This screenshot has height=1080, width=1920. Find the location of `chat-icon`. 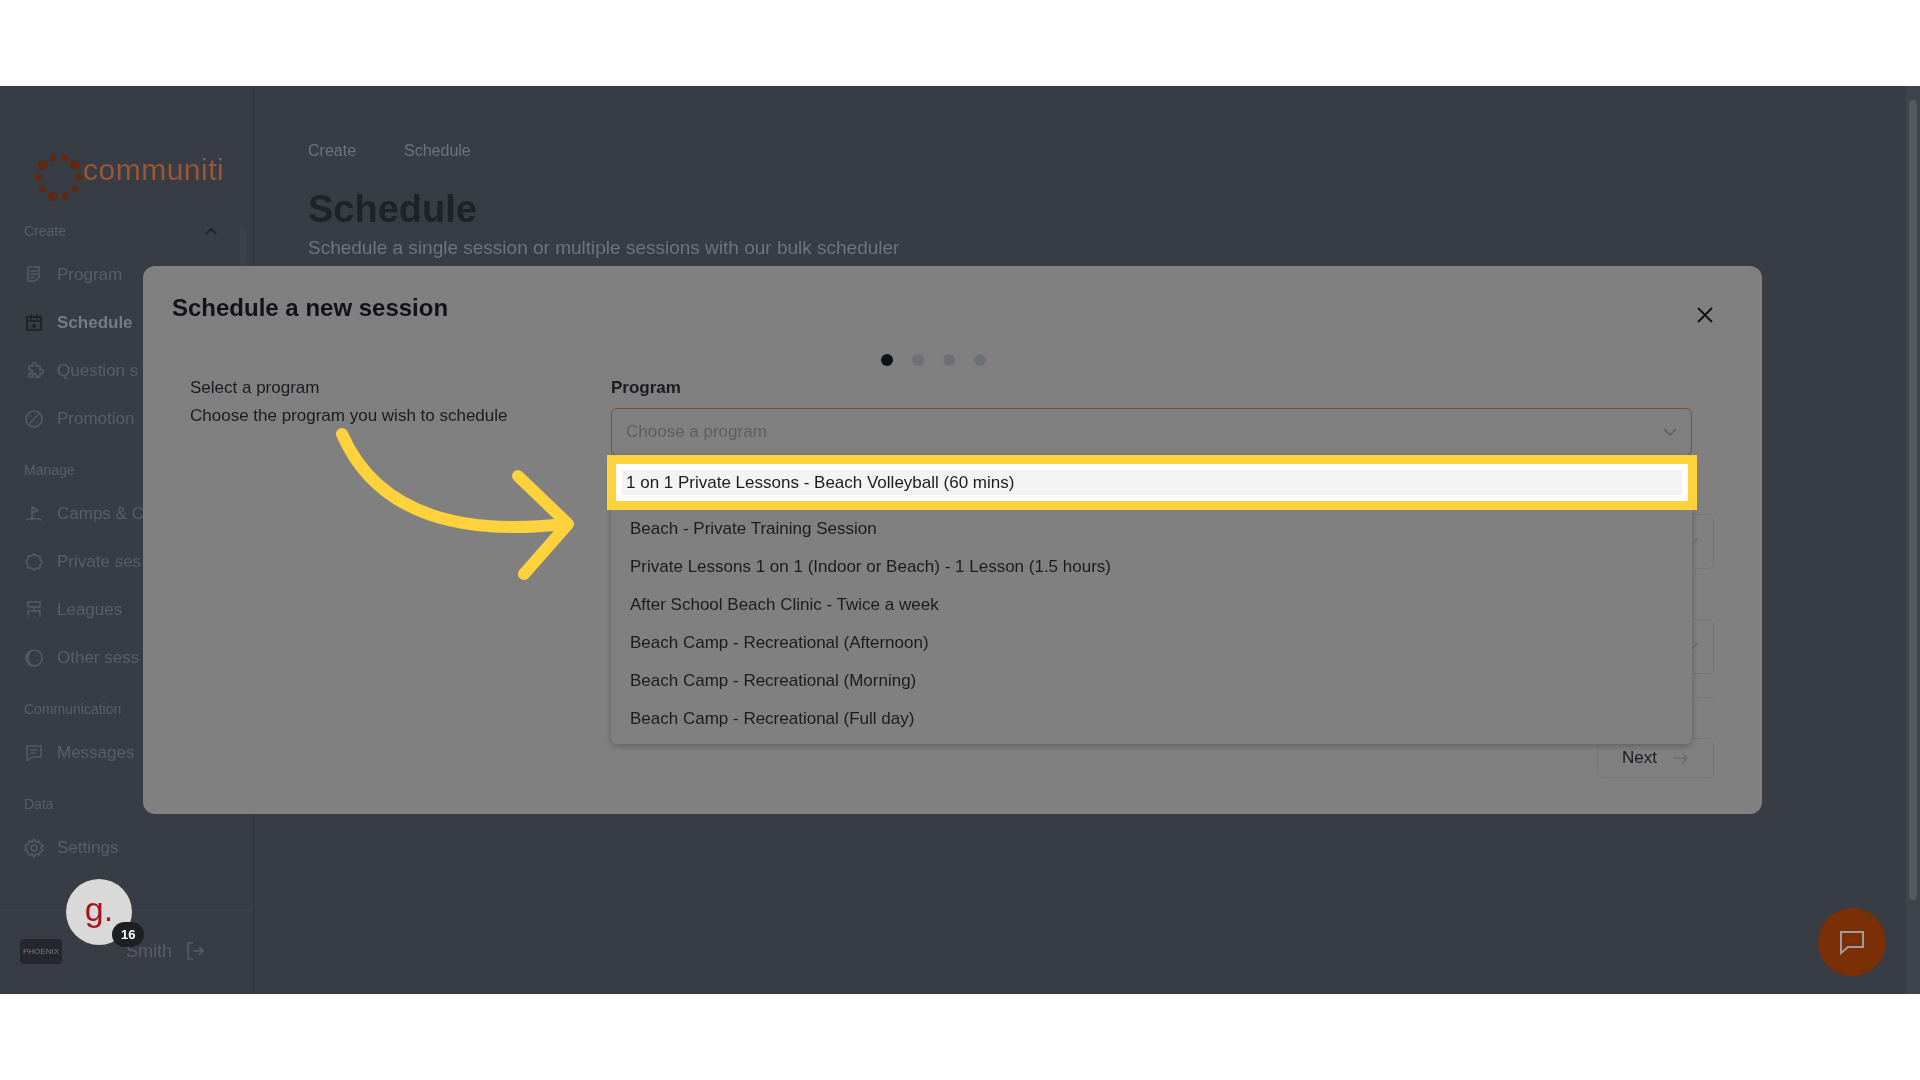

chat-icon is located at coordinates (1852, 942).